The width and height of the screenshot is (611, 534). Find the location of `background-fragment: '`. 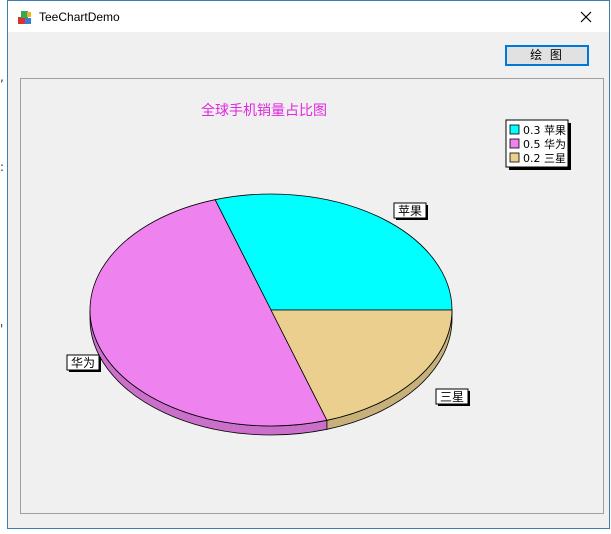

background-fragment: ' is located at coordinates (2, 329).